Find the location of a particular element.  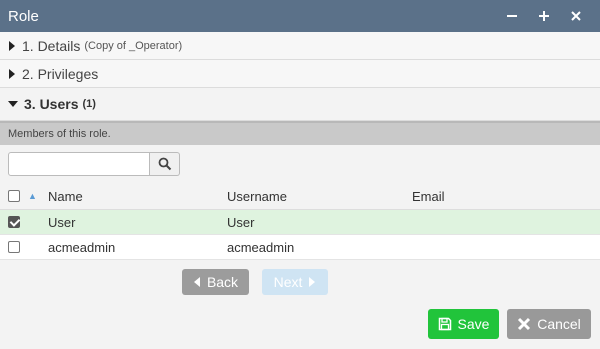

next-button: Next is located at coordinates (295, 282).